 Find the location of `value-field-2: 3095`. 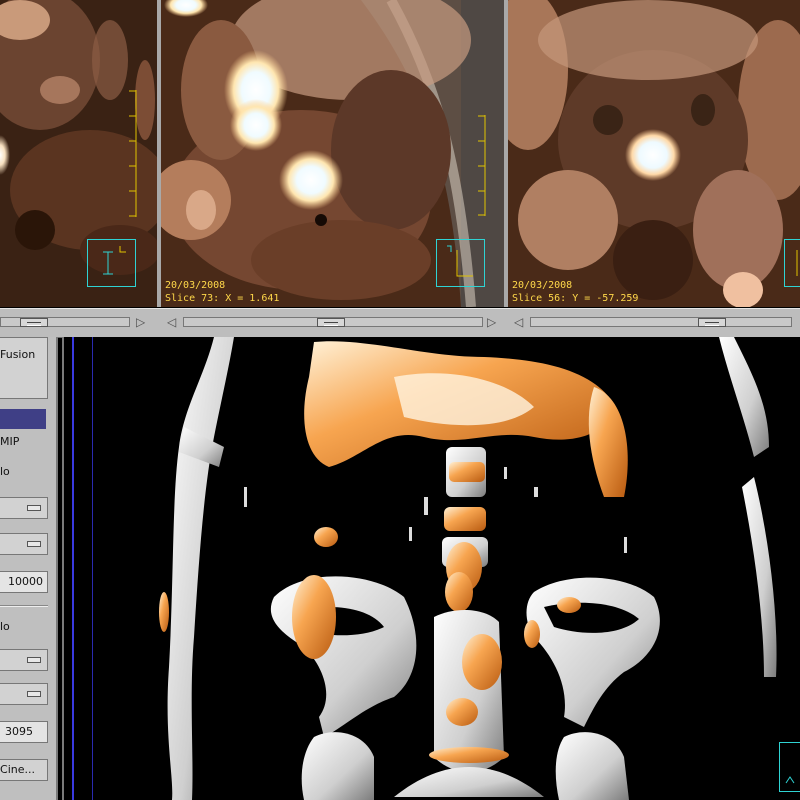

value-field-2: 3095 is located at coordinates (24, 732).